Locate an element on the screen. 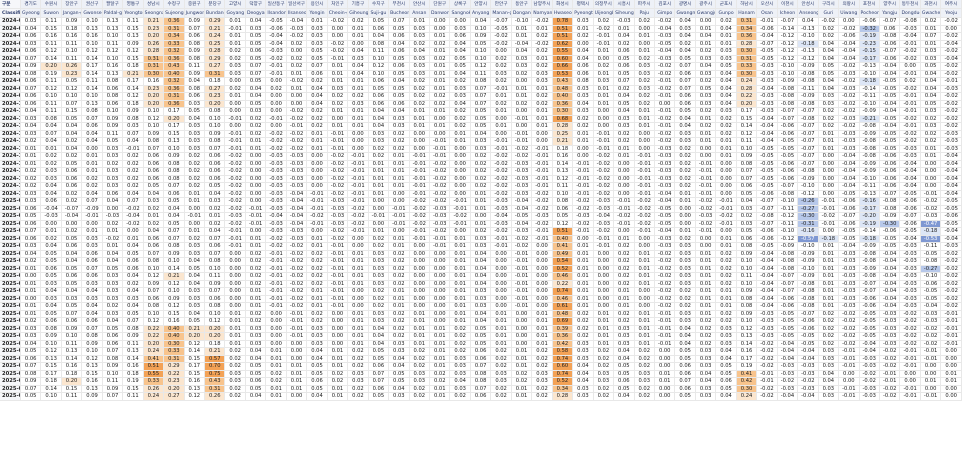 This screenshot has width=962, height=460. table-cell: -0.12 is located at coordinates (788, 216).